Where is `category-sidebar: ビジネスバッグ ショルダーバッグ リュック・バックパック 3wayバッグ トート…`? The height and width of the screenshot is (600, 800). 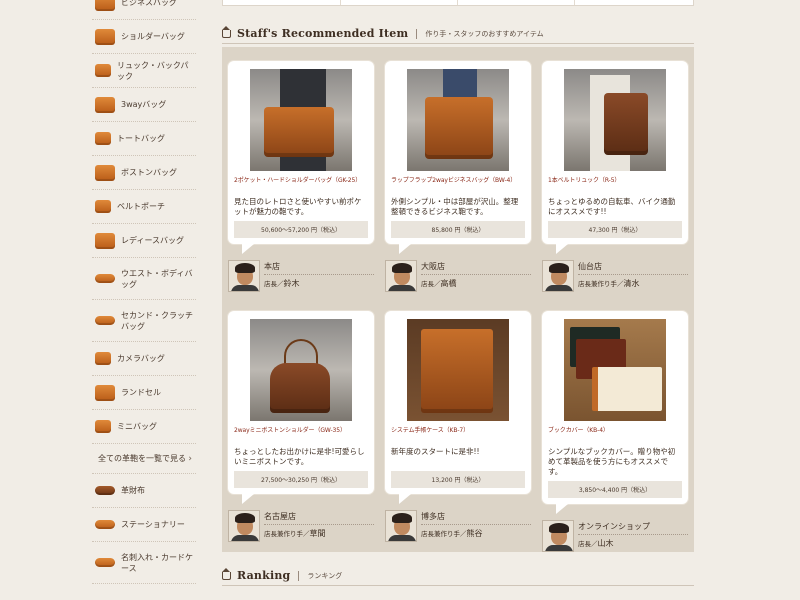 category-sidebar: ビジネスバッグ ショルダーバッグ リュック・バックパック 3wayバッグ トート… is located at coordinates (144, 292).